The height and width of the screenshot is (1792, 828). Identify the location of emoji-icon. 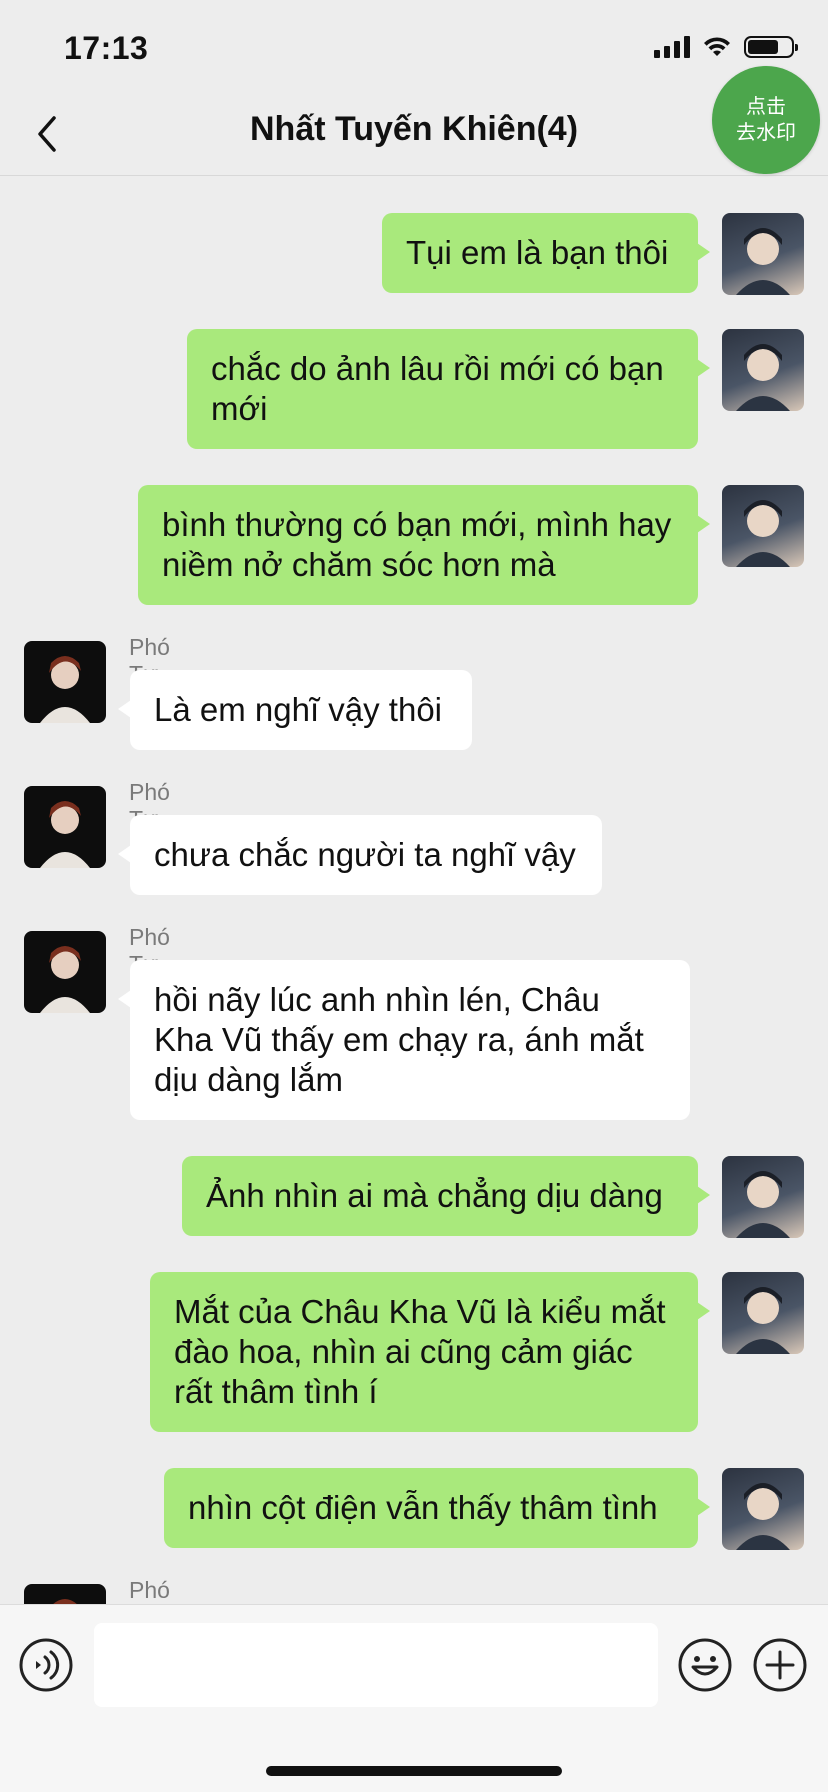
(705, 1665).